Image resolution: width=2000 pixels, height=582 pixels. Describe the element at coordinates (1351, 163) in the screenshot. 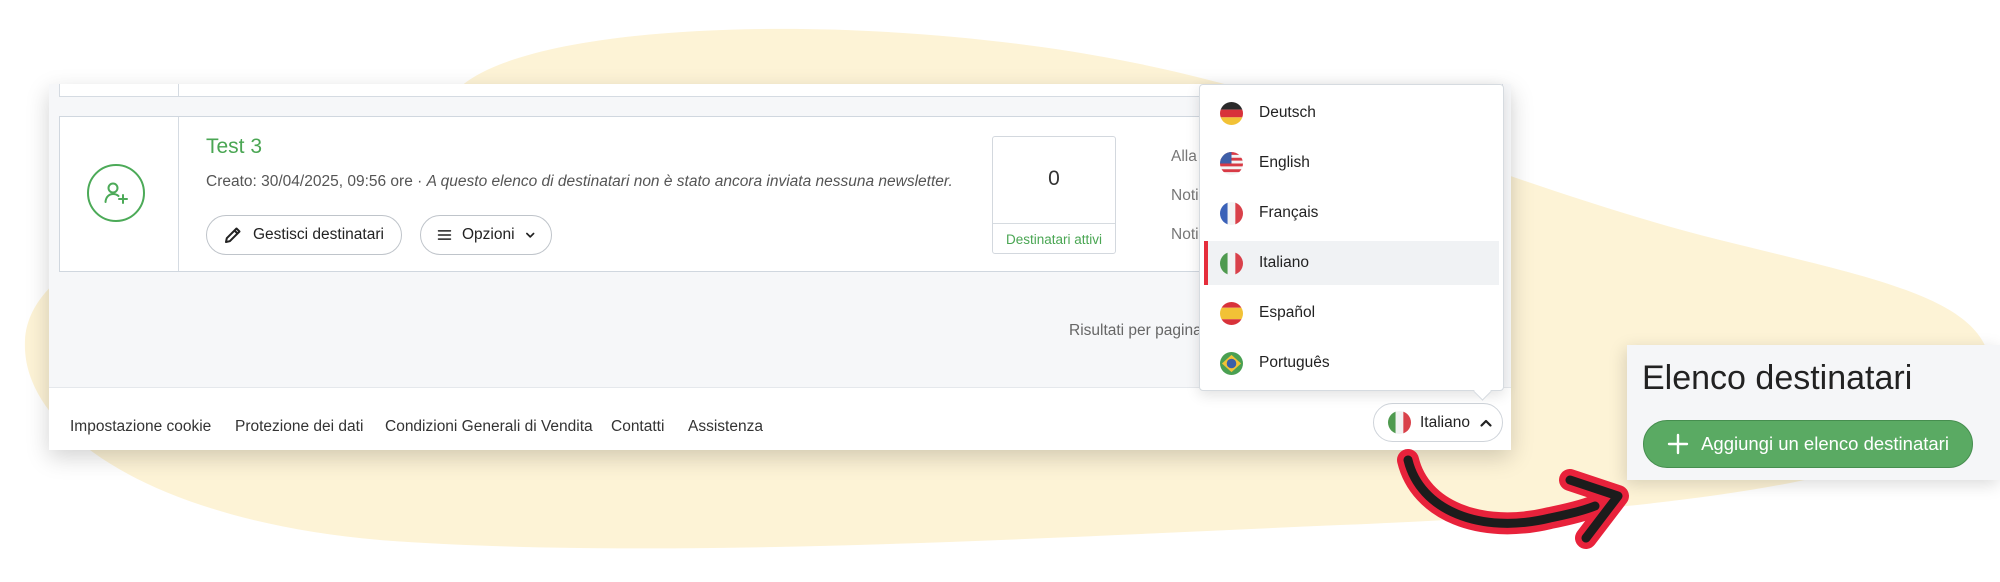

I see `language-option-english: English` at that location.